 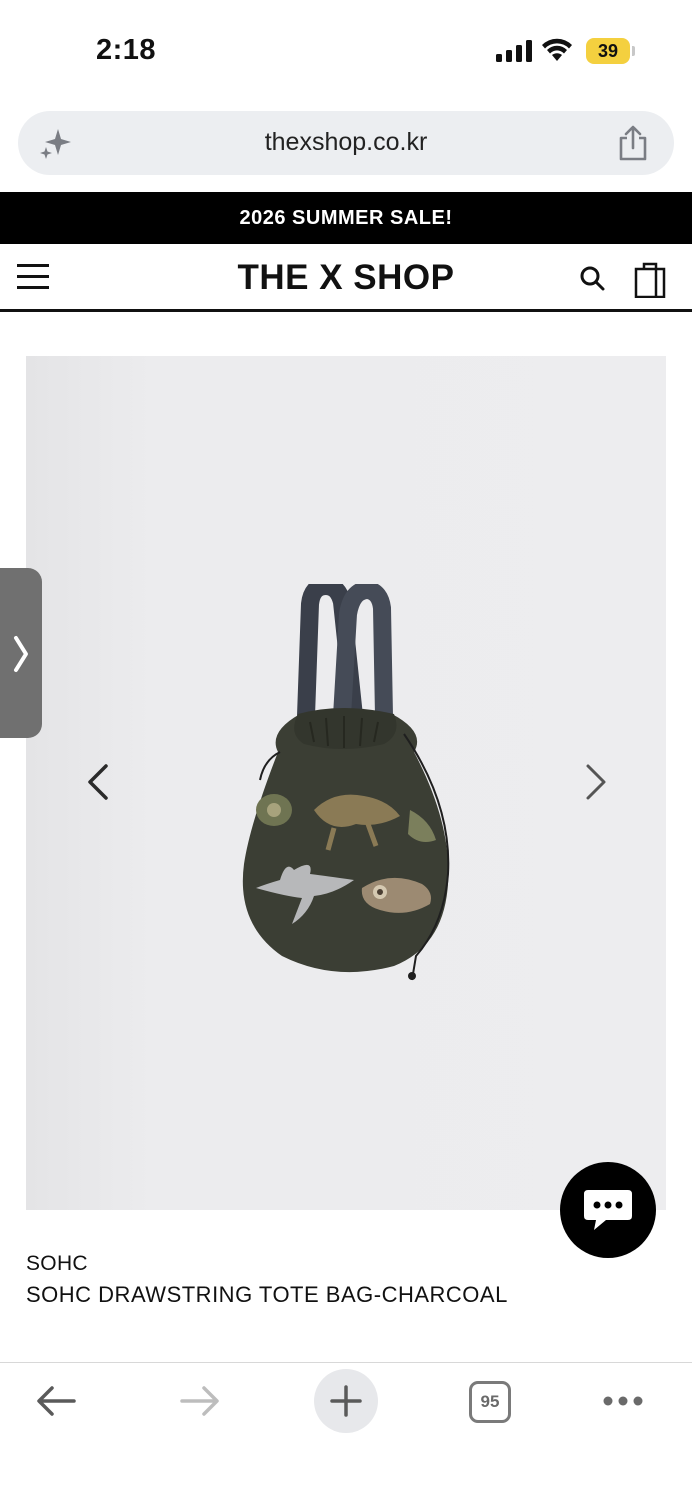 I want to click on promo-banner: 2026 SUMMER SALE!, so click(x=346, y=218).